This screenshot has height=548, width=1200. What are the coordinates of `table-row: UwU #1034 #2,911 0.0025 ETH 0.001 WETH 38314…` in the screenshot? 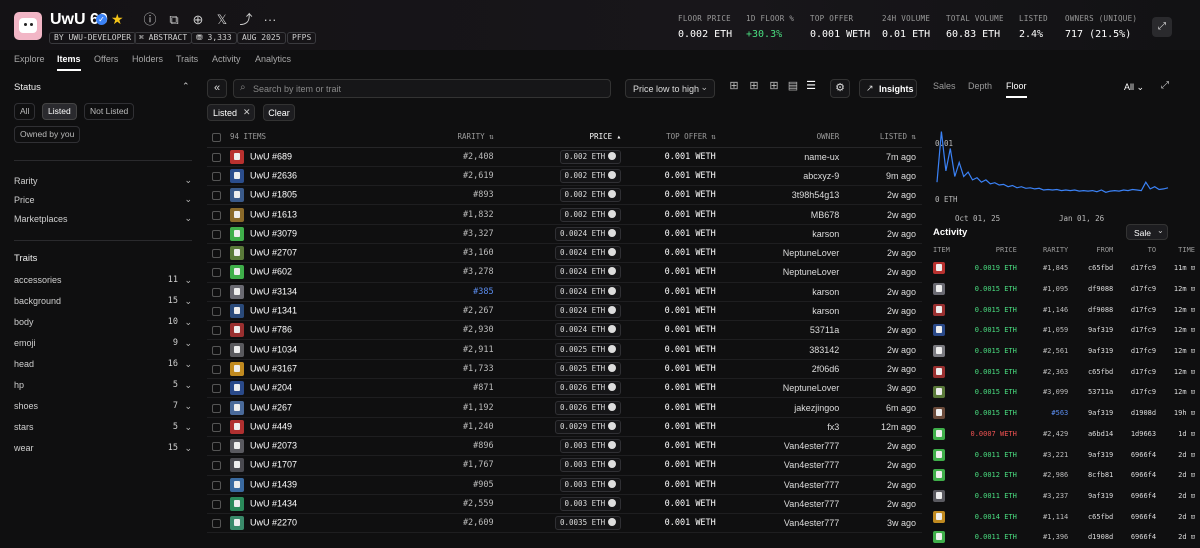 It's located at (564, 349).